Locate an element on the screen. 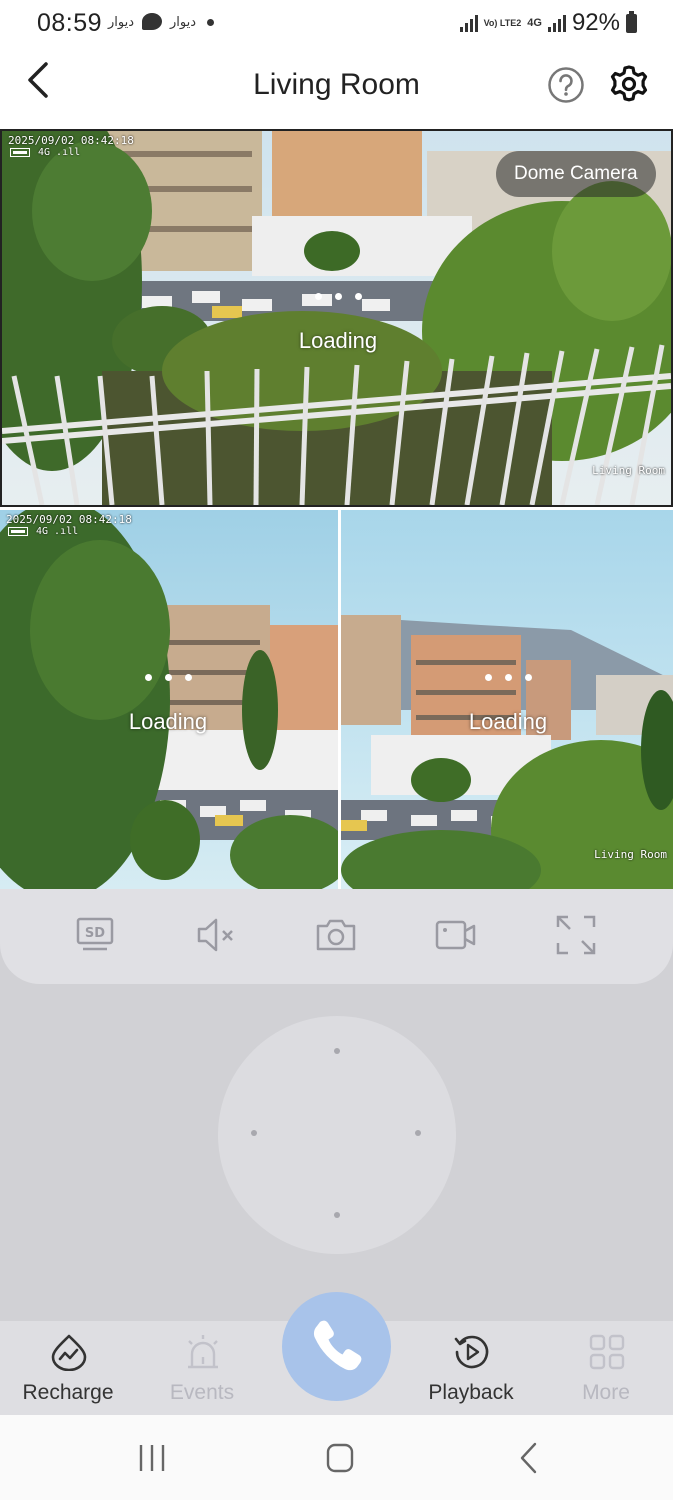  help-button is located at coordinates (566, 85).